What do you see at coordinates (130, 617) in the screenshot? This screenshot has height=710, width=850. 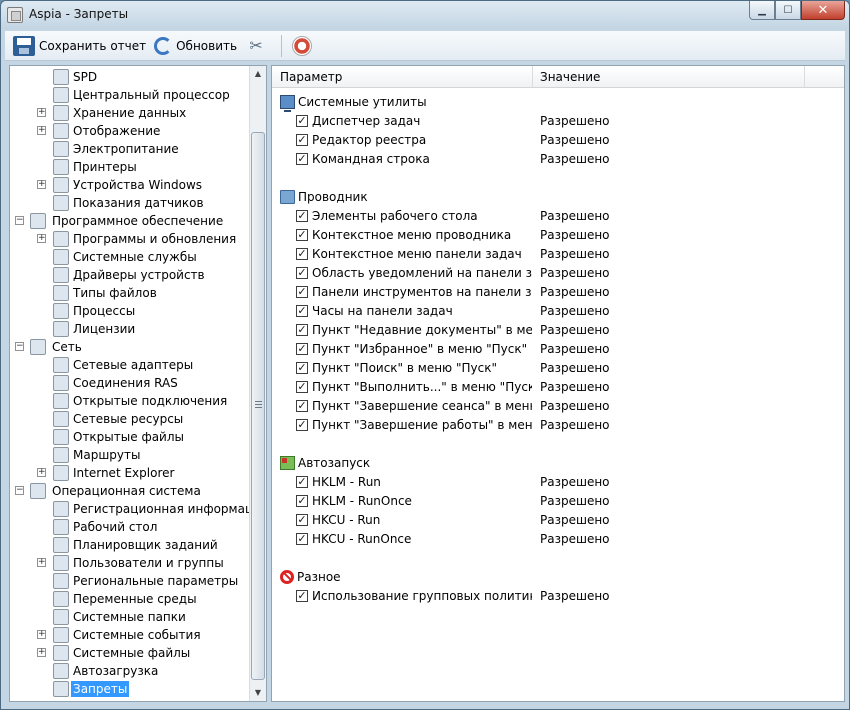 I see `tree-item: Системные папки` at bounding box center [130, 617].